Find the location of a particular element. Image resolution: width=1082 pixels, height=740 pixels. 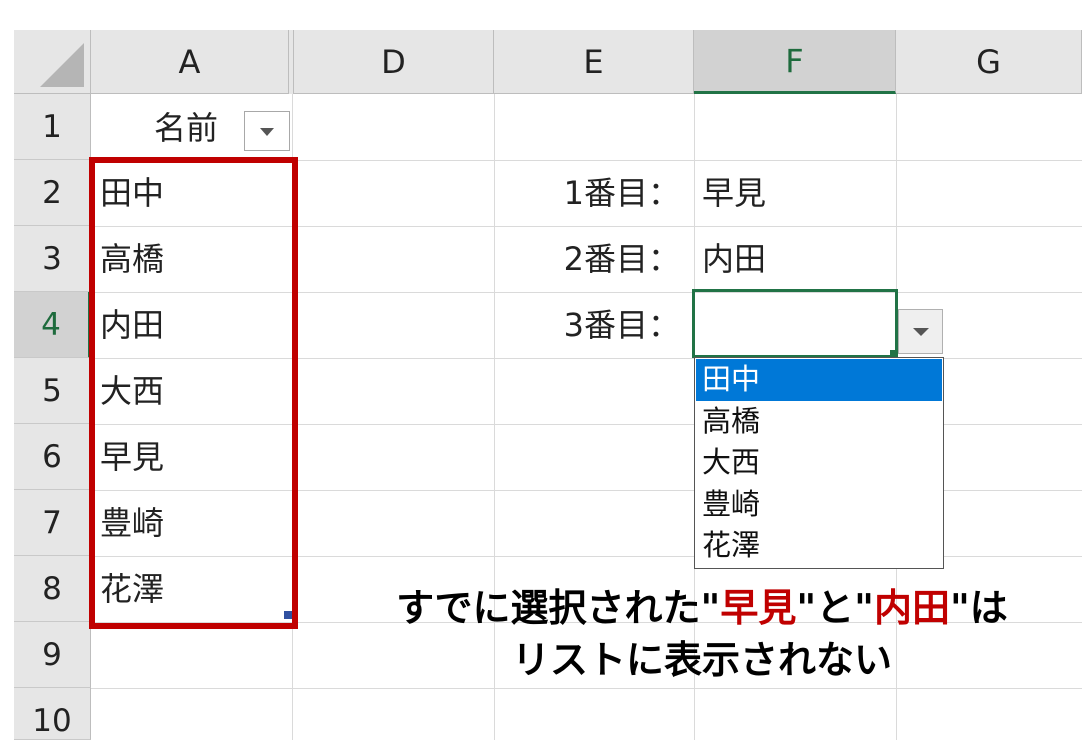

dropdown-option: 田中 is located at coordinates (819, 380).